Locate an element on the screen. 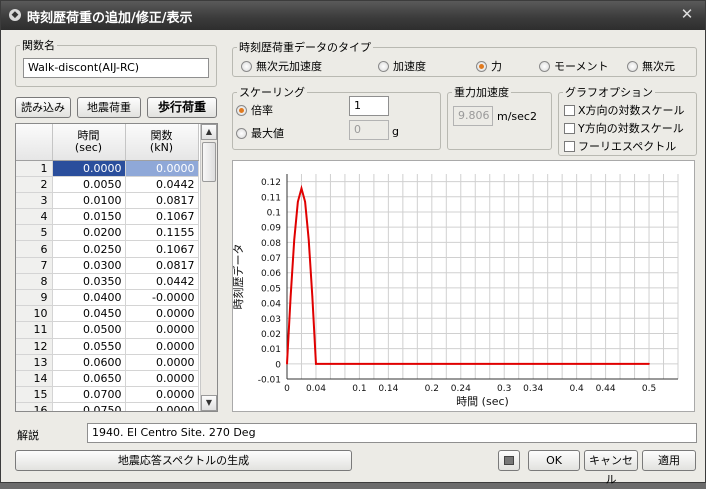 Image resolution: width=706 pixels, height=489 pixels. time-cell: 0.0150 is located at coordinates (89, 217).